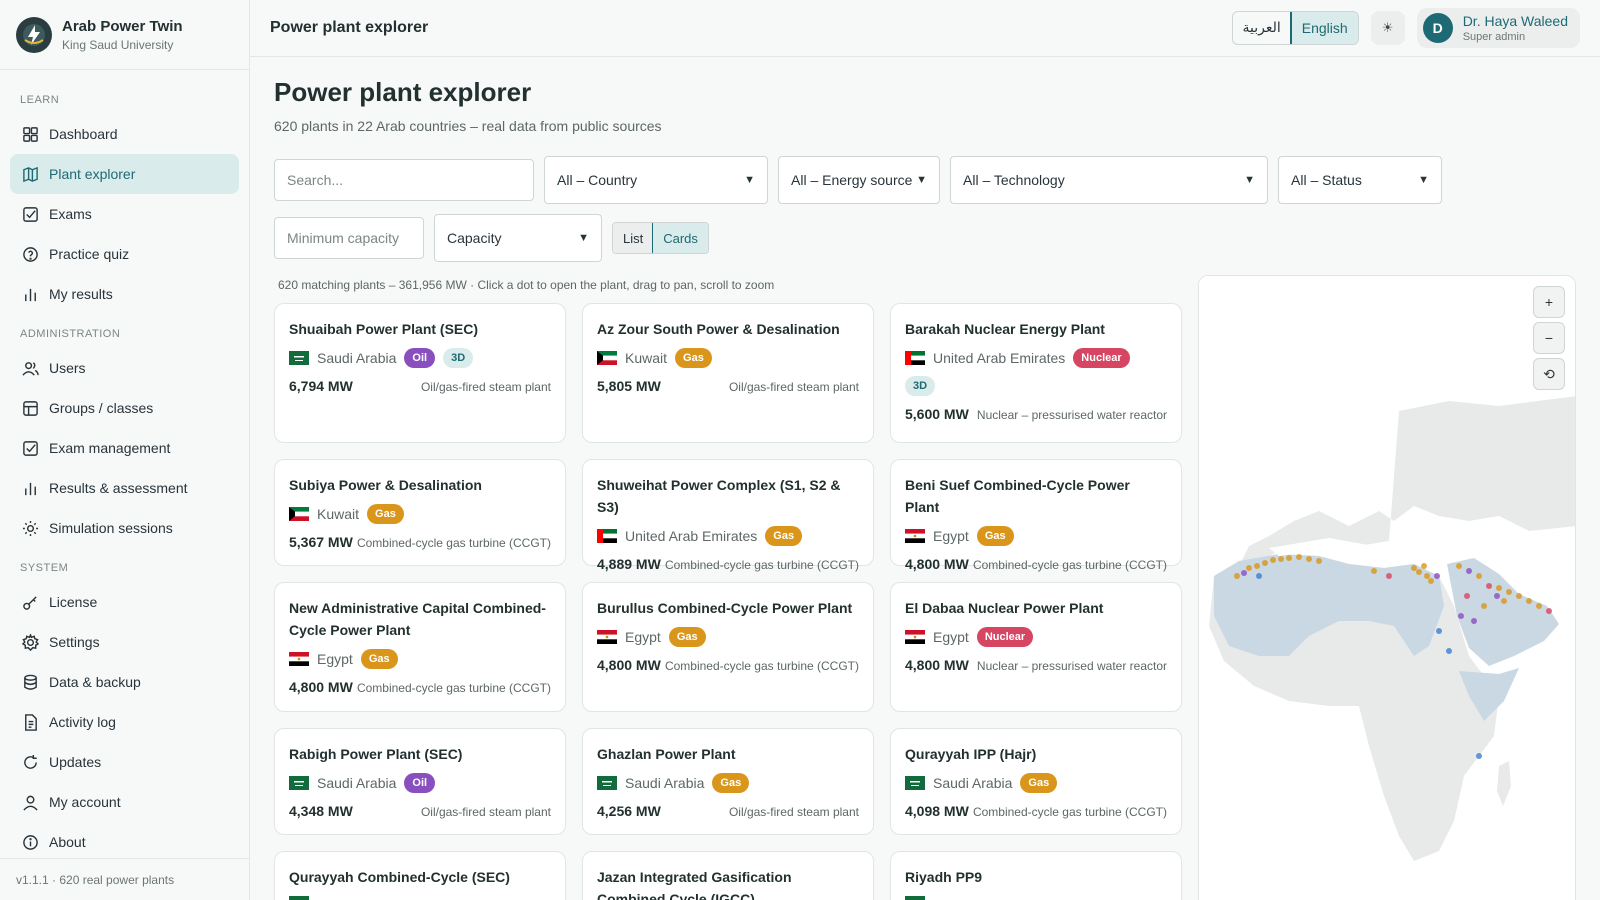 This screenshot has width=1600, height=900. I want to click on zoom-in-button: +, so click(1549, 302).